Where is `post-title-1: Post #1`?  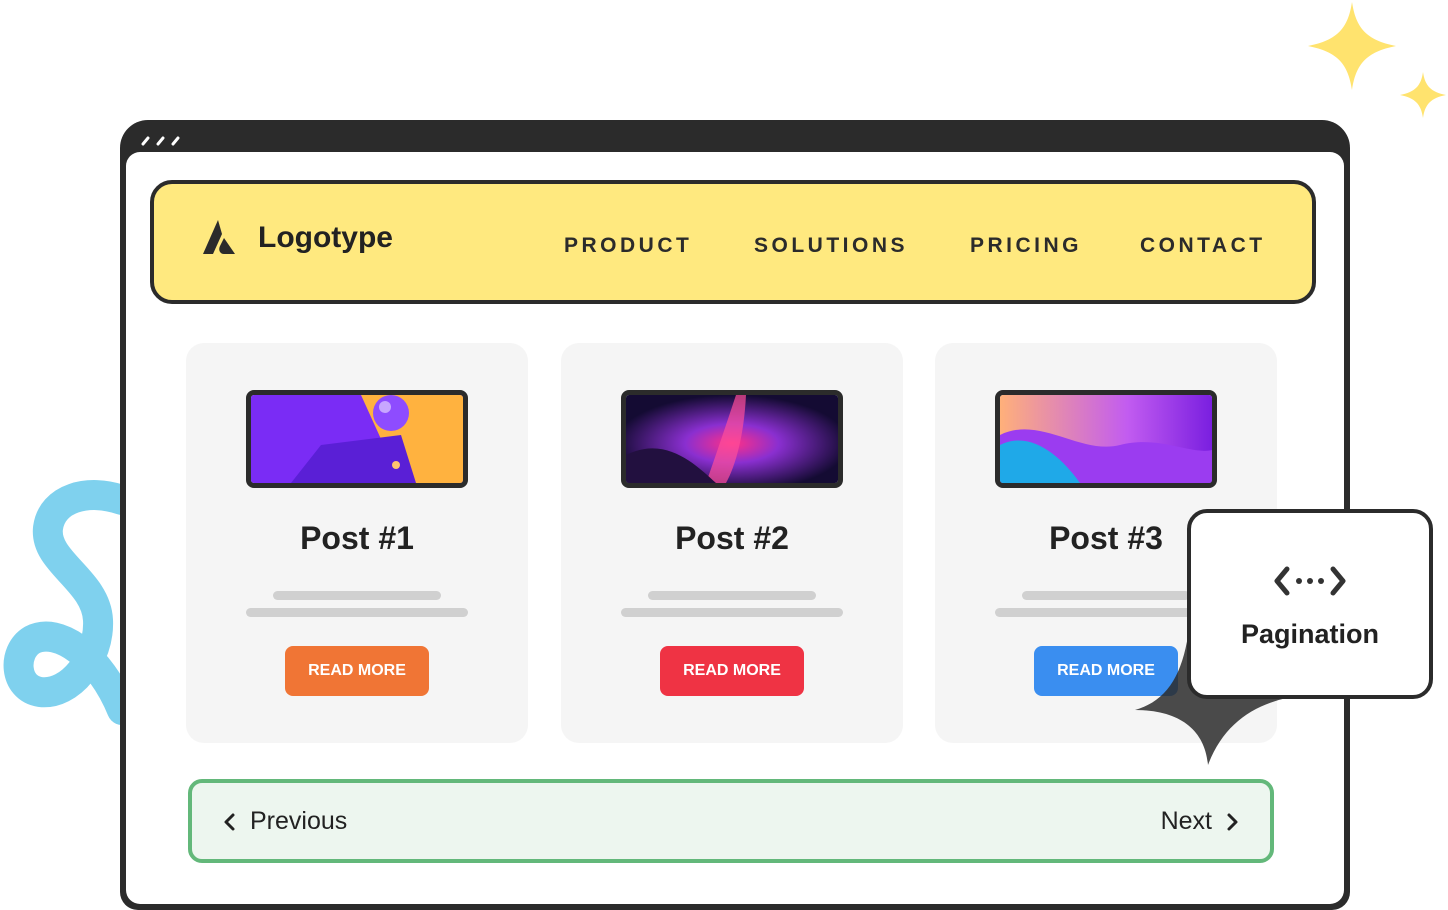 post-title-1: Post #1 is located at coordinates (357, 538).